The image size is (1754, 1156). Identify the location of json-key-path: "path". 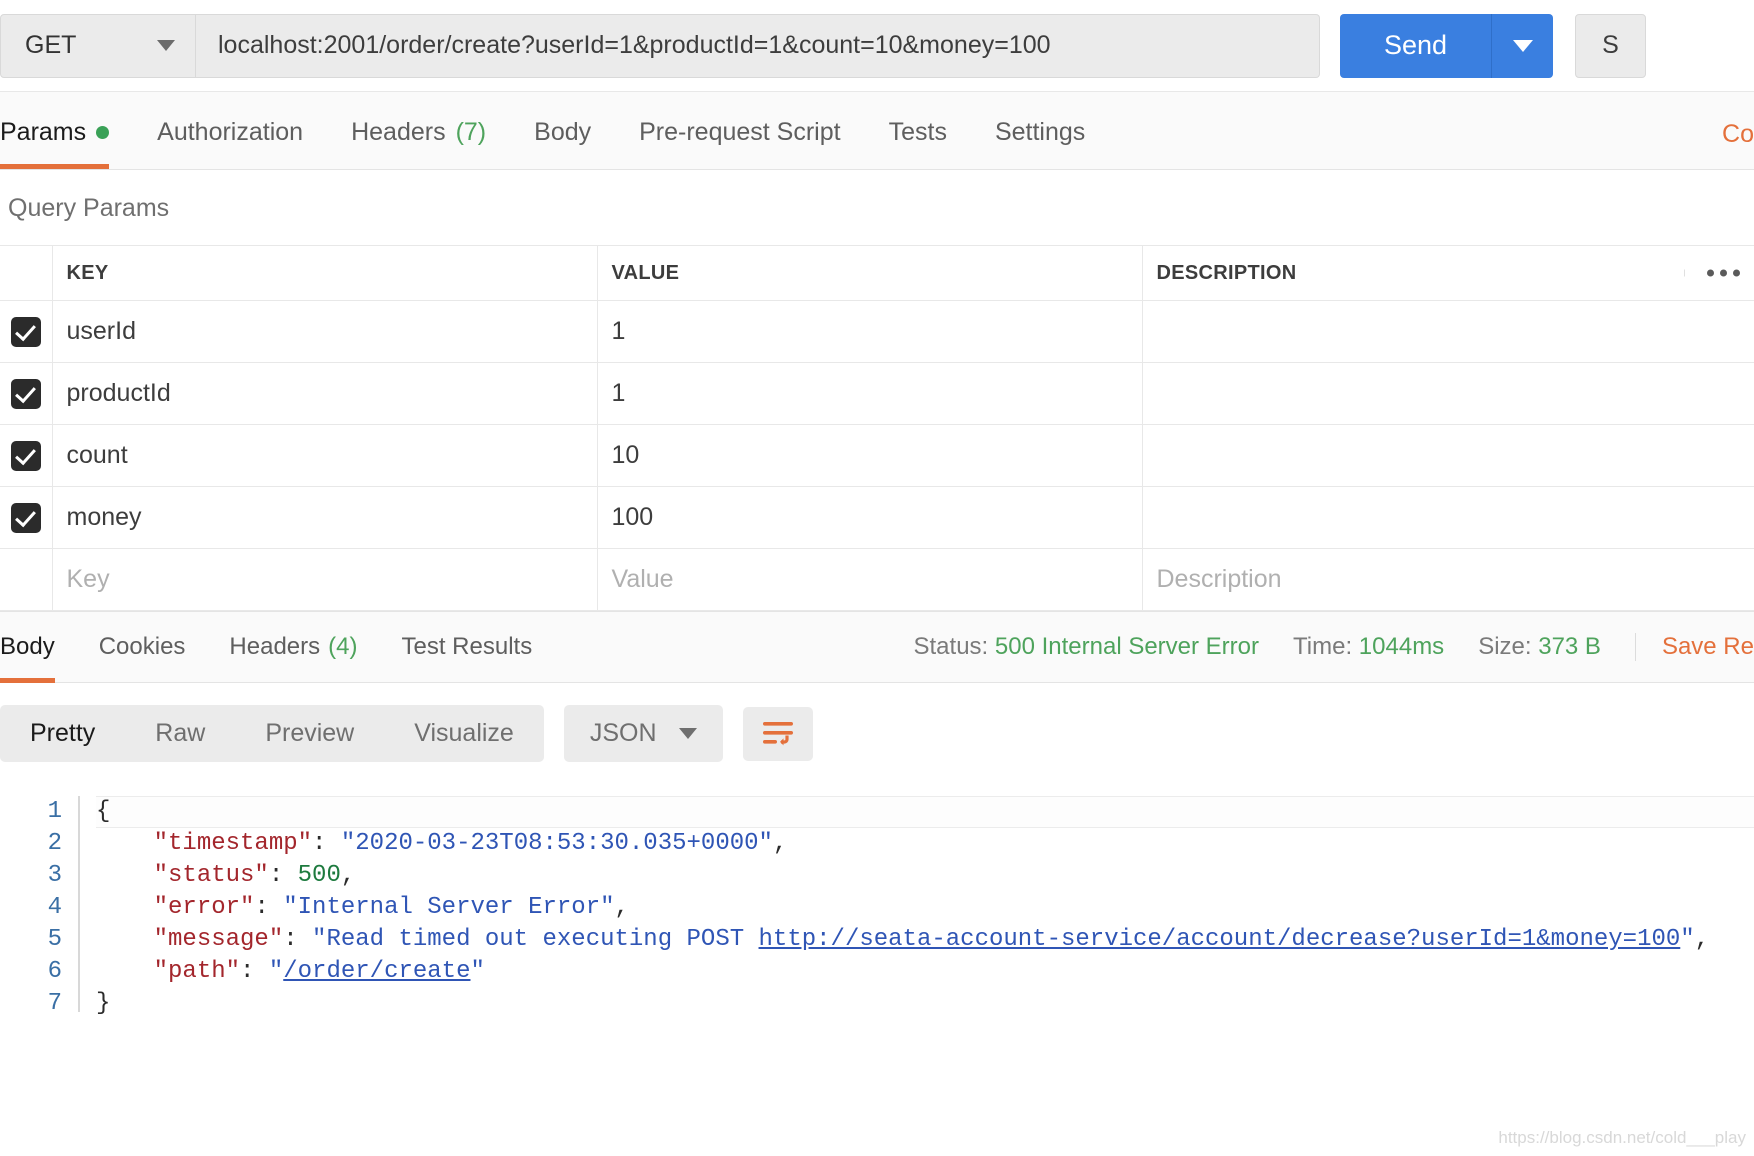
(197, 971).